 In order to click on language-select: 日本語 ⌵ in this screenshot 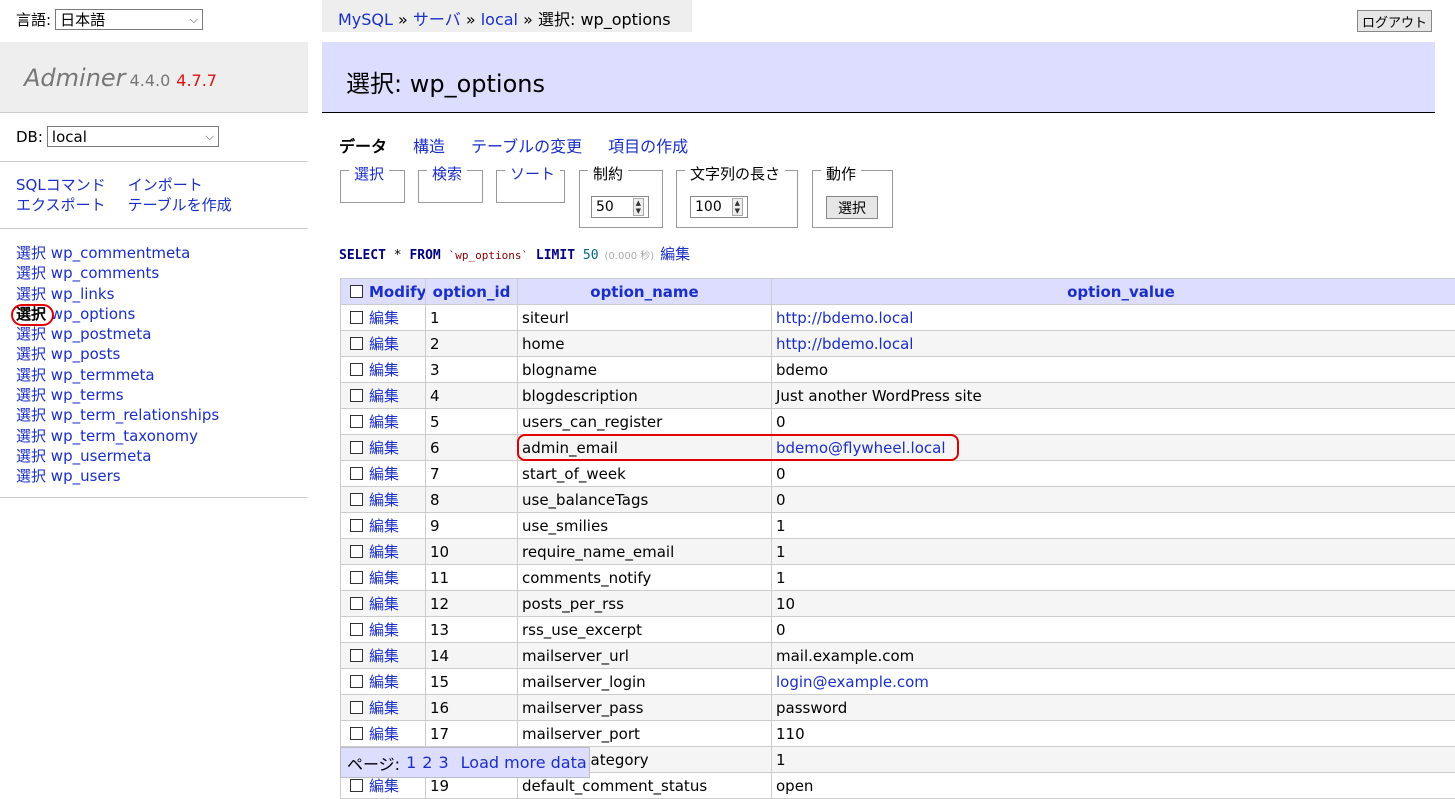, I will do `click(129, 19)`.